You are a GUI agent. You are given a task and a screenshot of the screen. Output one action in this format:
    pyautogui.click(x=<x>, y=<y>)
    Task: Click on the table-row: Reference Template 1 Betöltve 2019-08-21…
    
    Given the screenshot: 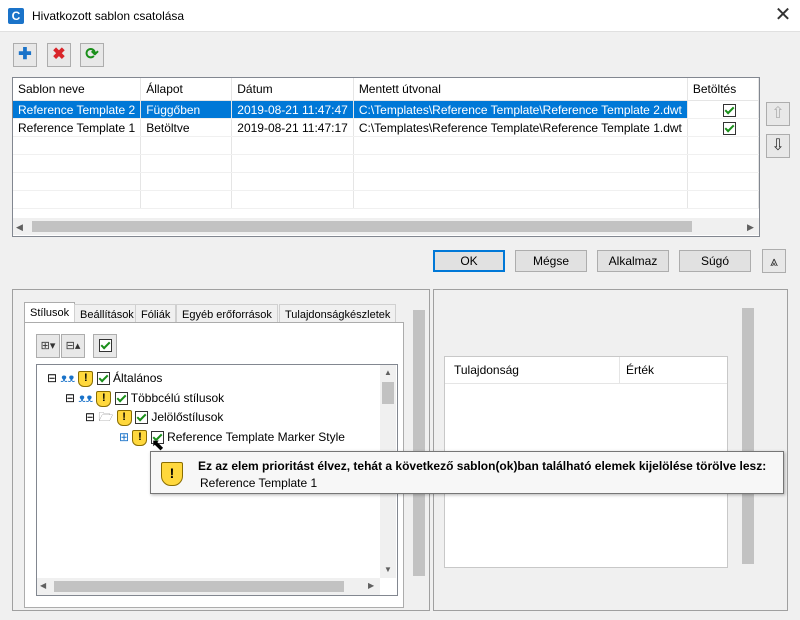 What is the action you would take?
    pyautogui.click(x=386, y=127)
    